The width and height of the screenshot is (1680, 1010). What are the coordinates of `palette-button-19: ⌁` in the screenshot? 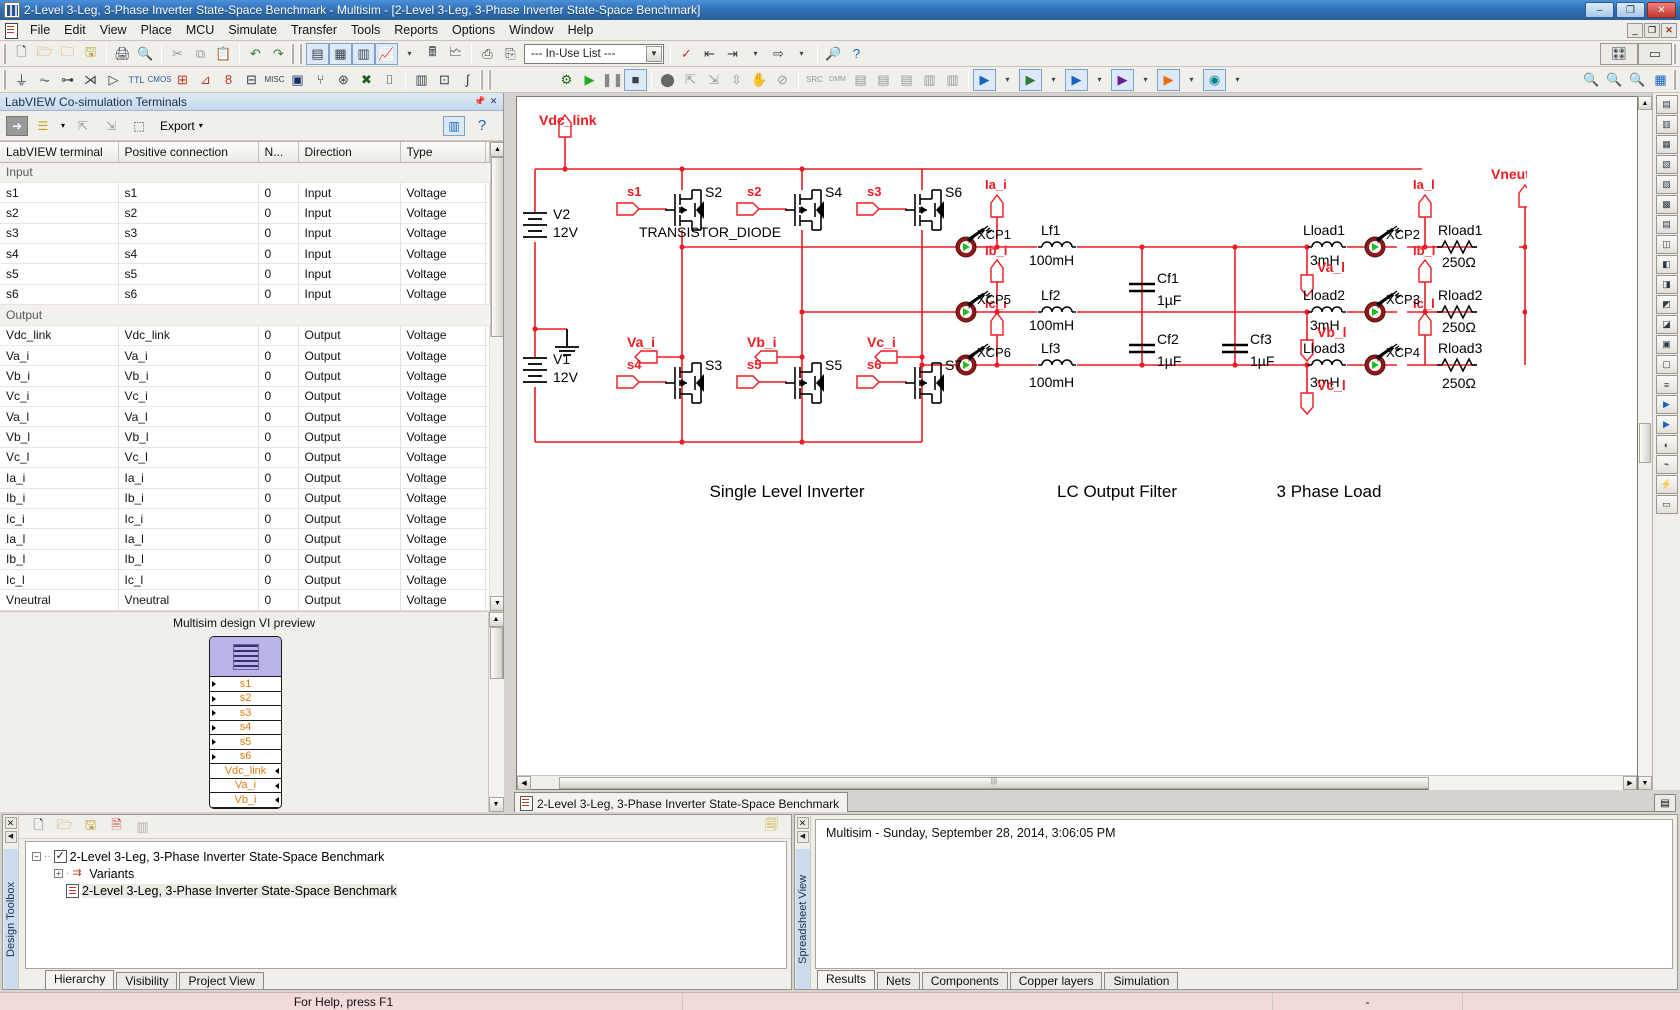 It's located at (1666, 464).